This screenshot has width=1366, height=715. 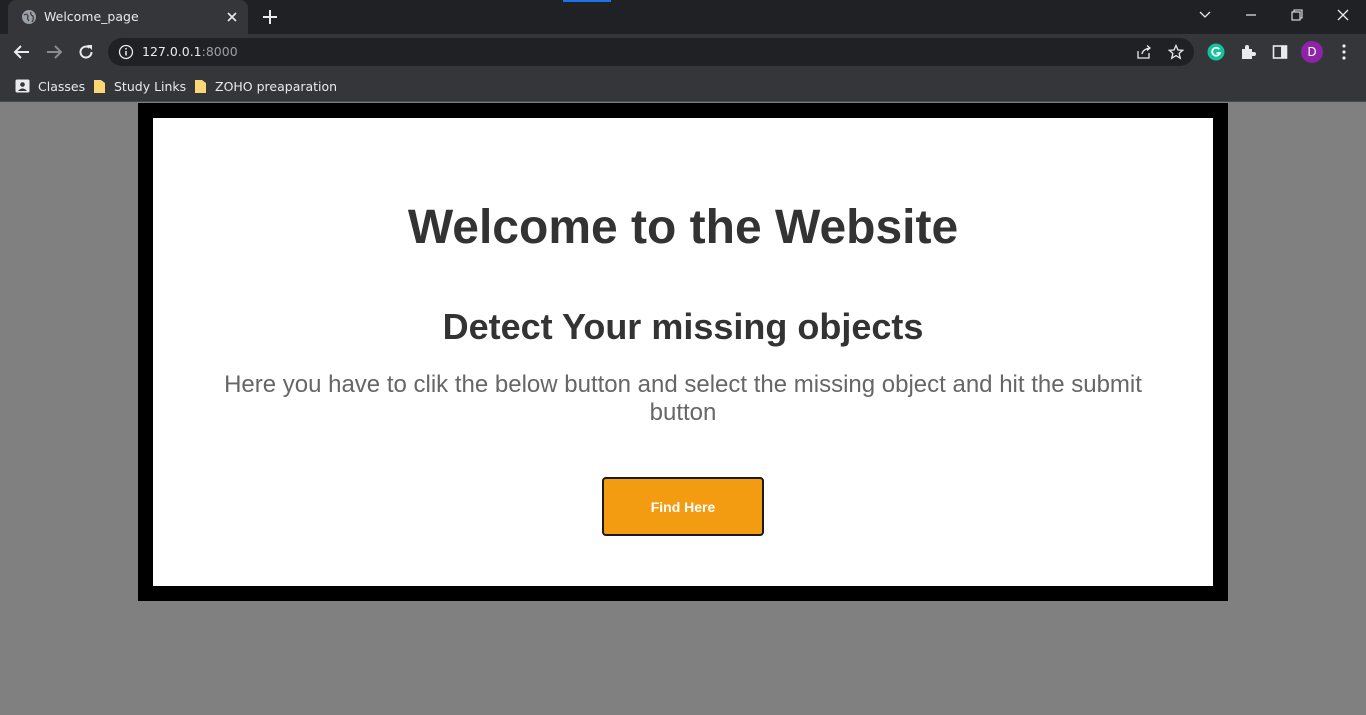 I want to click on tab-title: Welcome_page, so click(x=91, y=16).